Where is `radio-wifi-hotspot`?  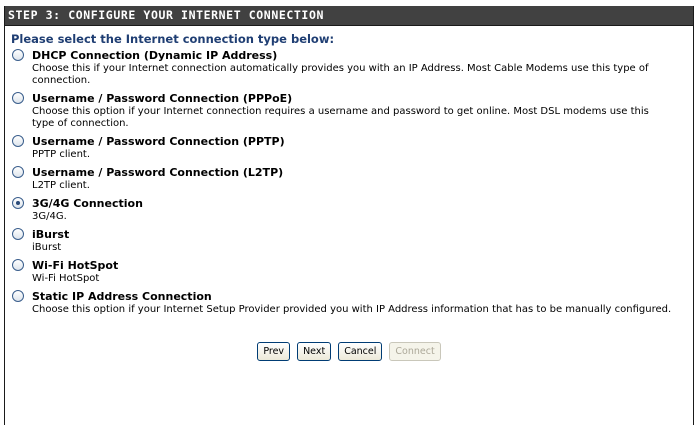
radio-wifi-hotspot is located at coordinates (18, 265).